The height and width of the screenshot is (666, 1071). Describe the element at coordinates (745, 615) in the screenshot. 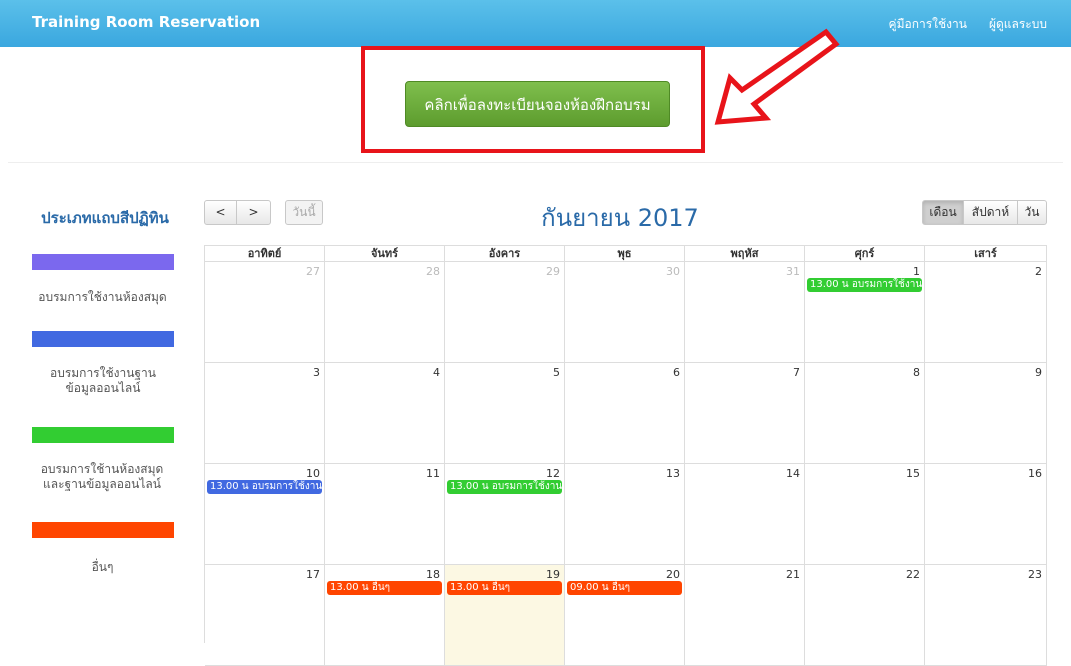

I see `day-cell: 21` at that location.